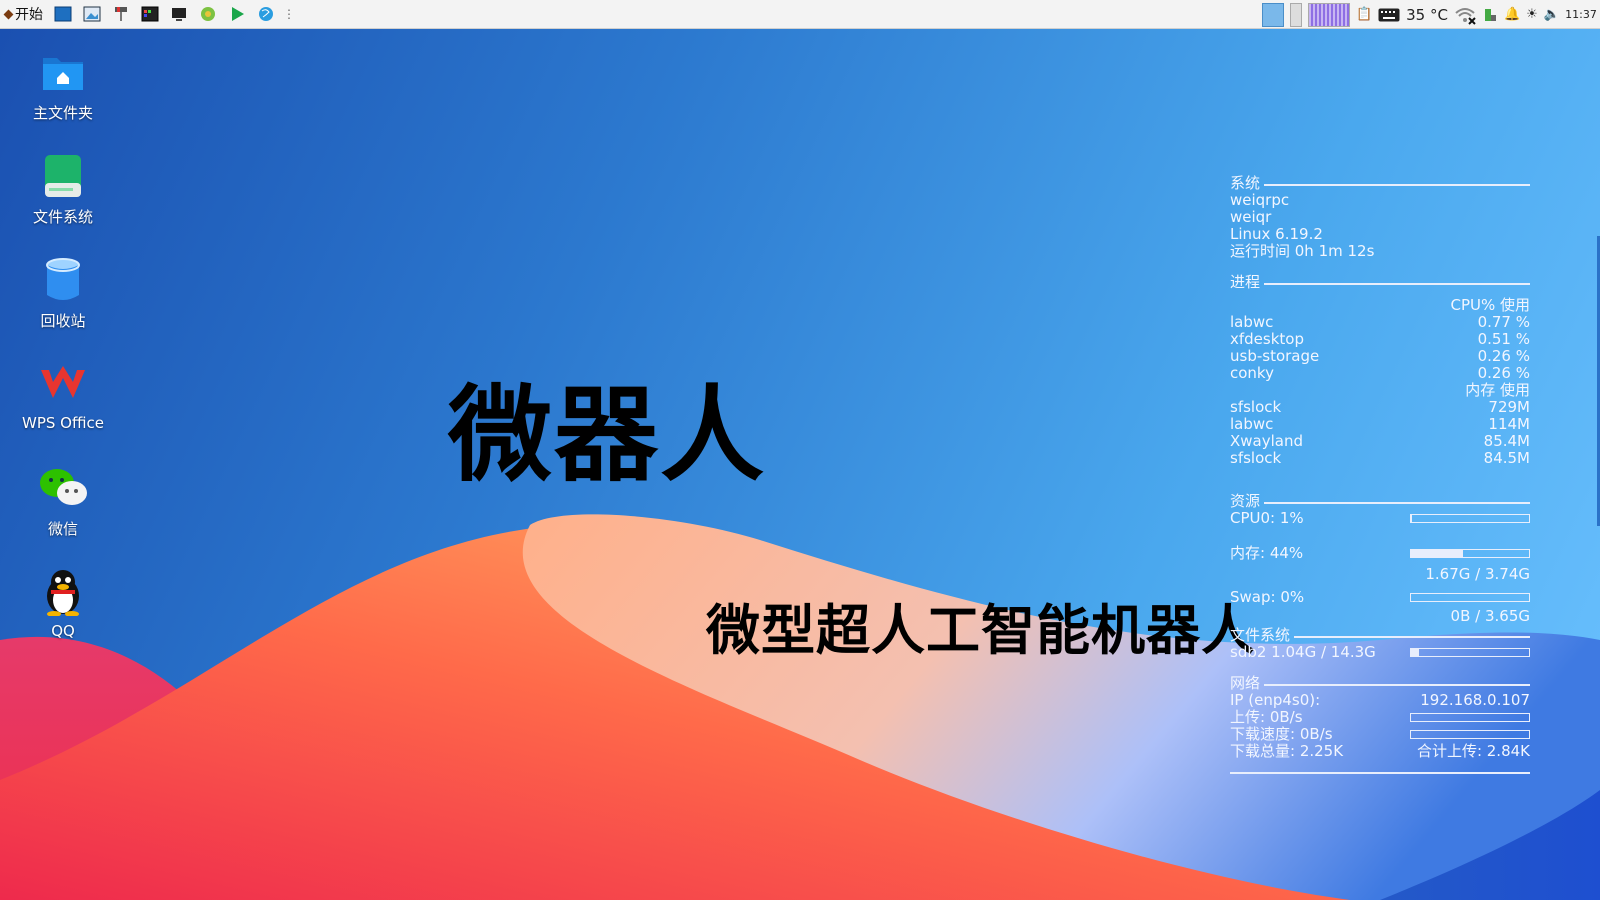  Describe the element at coordinates (1470, 518) in the screenshot. I see `cpu-usage-bar` at that location.